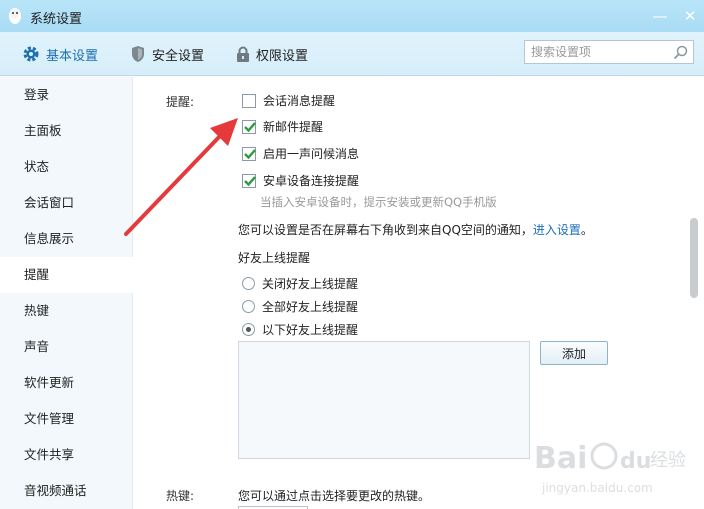 The height and width of the screenshot is (509, 704). Describe the element at coordinates (668, 460) in the screenshot. I see `watermark-jingyan: 经验` at that location.